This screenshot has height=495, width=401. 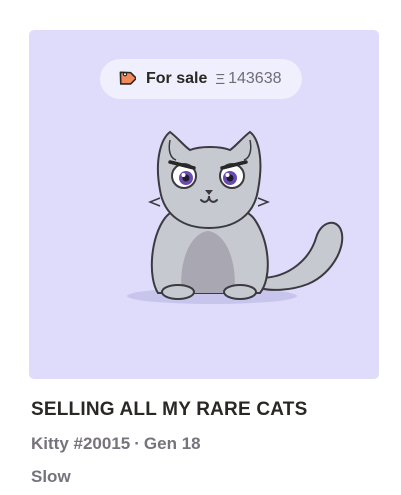 I want to click on sale-price: Ξ 143638, so click(x=248, y=79).